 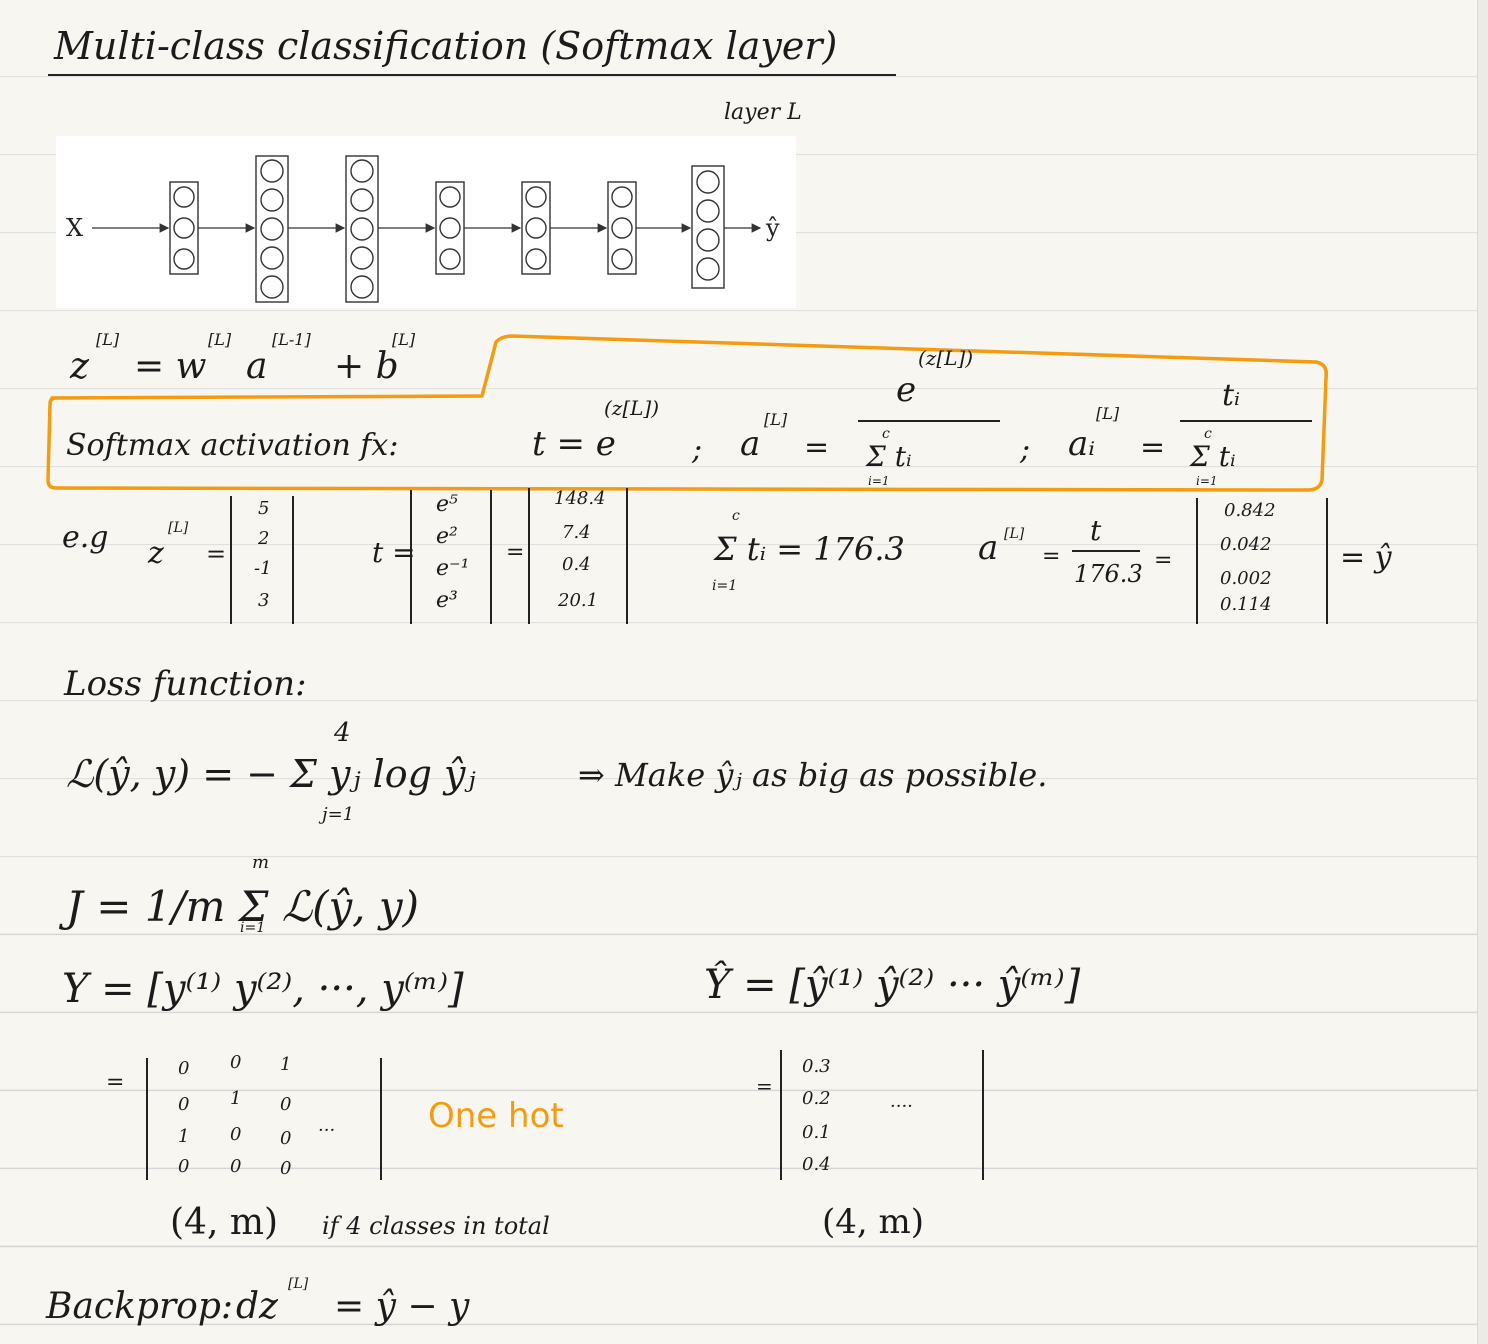 I want to click on softmax-highlight-box, so click(x=687, y=413).